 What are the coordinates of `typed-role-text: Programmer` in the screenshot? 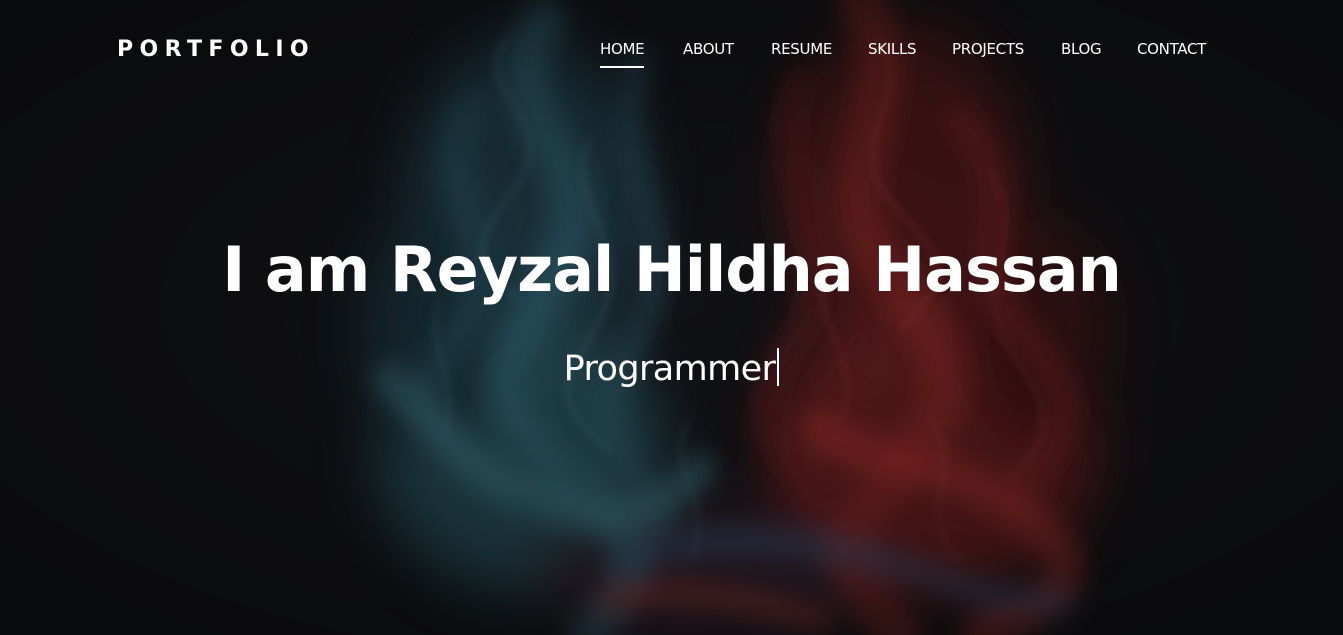 It's located at (669, 369).